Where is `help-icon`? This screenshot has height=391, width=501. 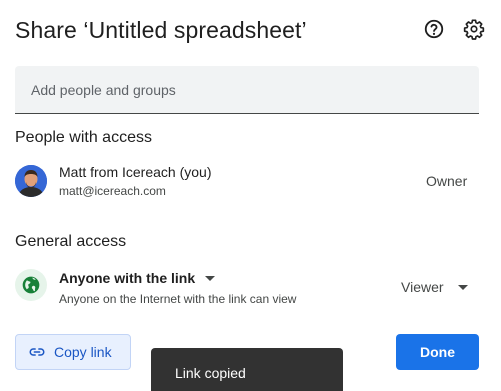
help-icon is located at coordinates (434, 29).